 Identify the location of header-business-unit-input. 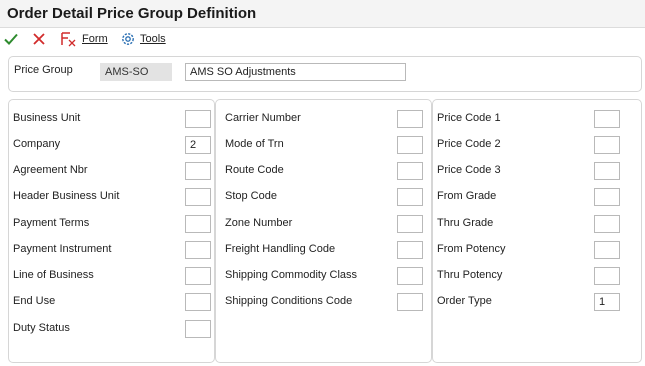
(198, 197).